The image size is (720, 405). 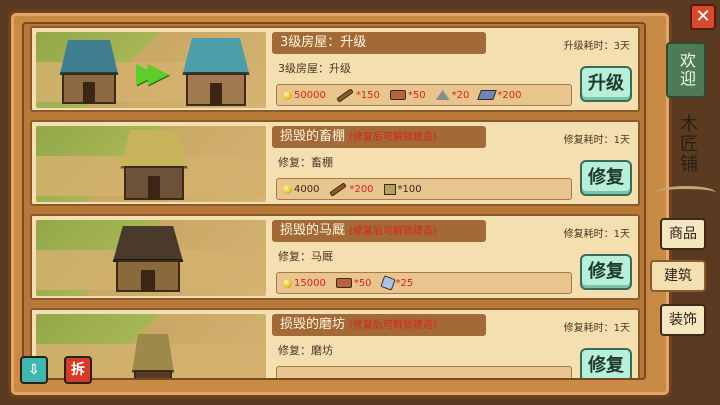 I want to click on close-button: ✕, so click(x=703, y=17).